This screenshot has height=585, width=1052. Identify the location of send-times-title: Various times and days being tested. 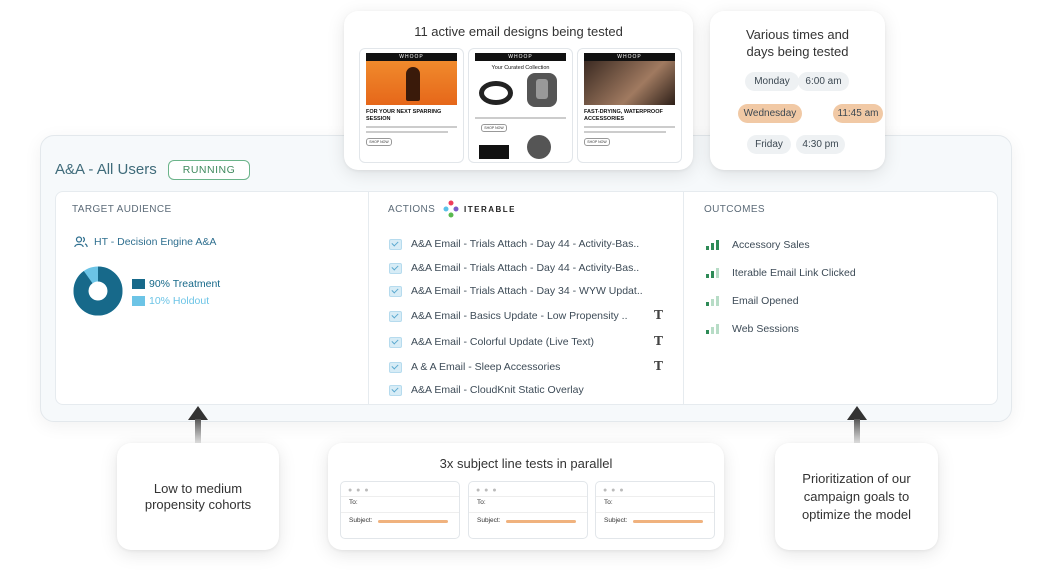
(797, 43).